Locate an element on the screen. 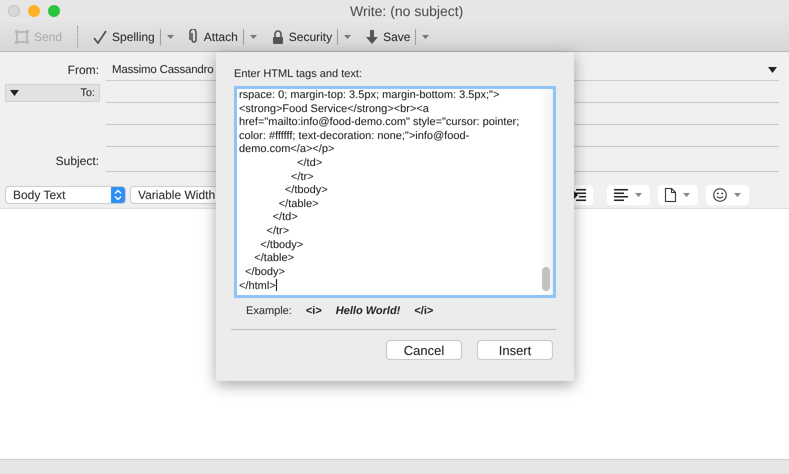 The image size is (789, 474). example-text: <i> is located at coordinates (314, 312).